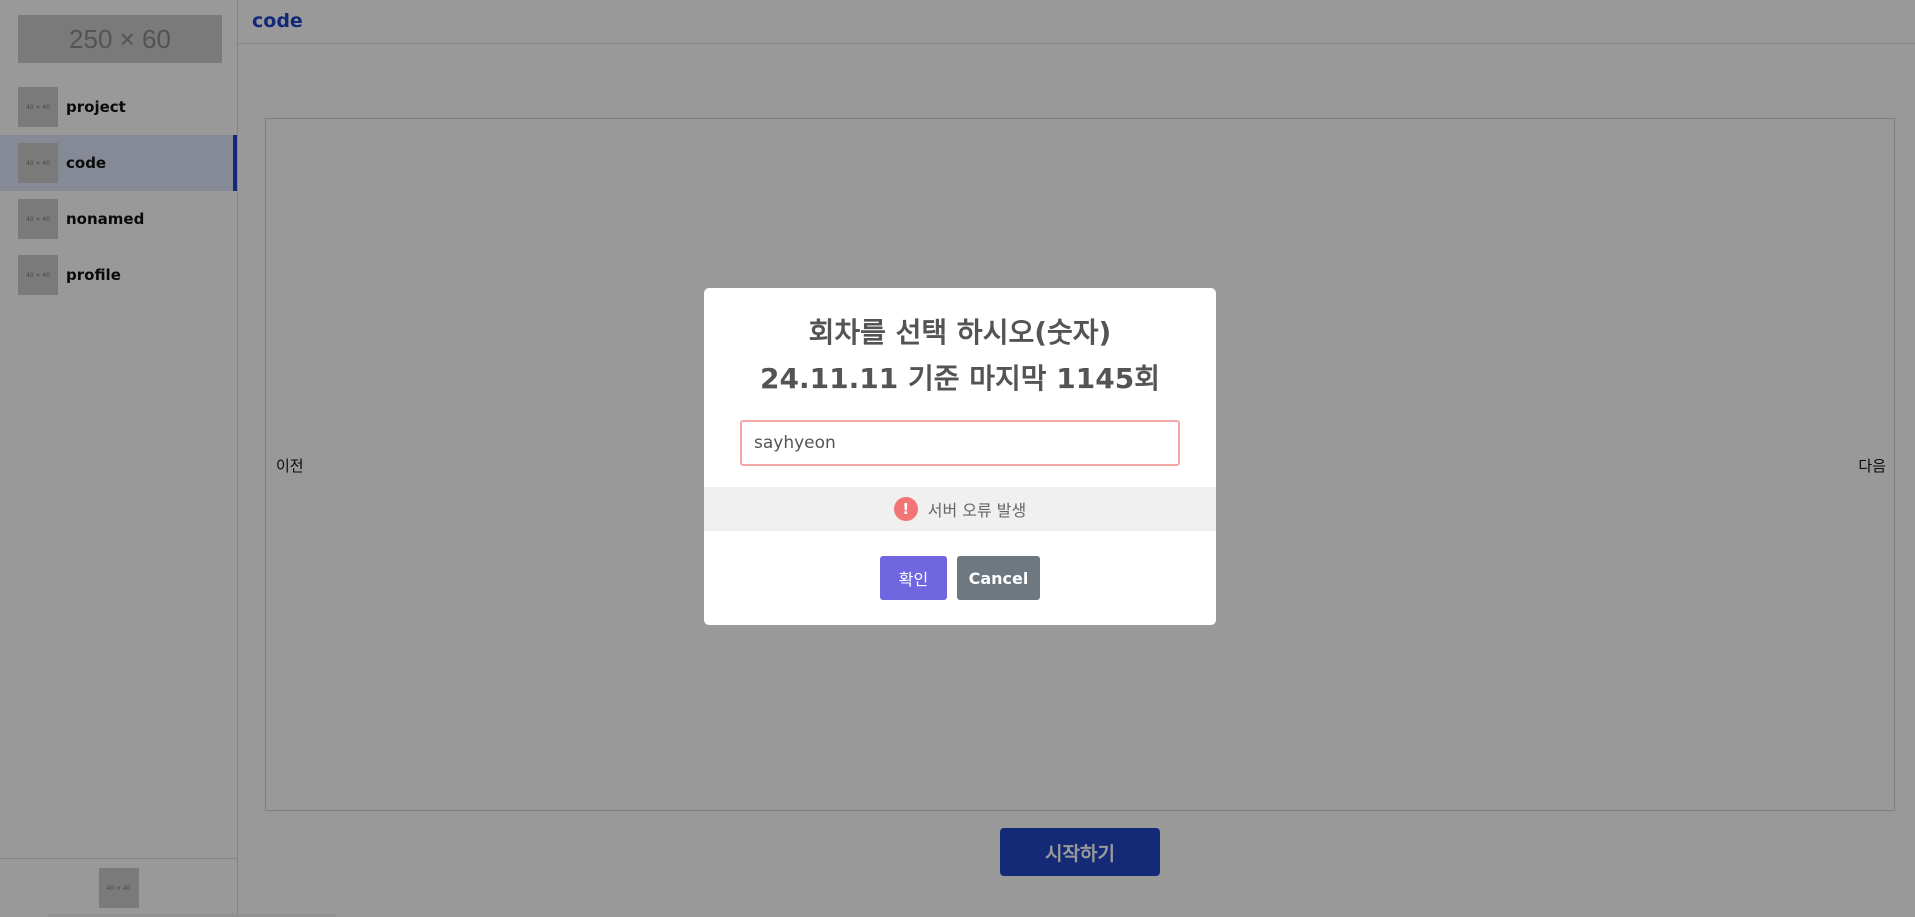  Describe the element at coordinates (960, 332) in the screenshot. I see `dialog-title-line1: 회차를 선택 하시오(숫자)` at that location.